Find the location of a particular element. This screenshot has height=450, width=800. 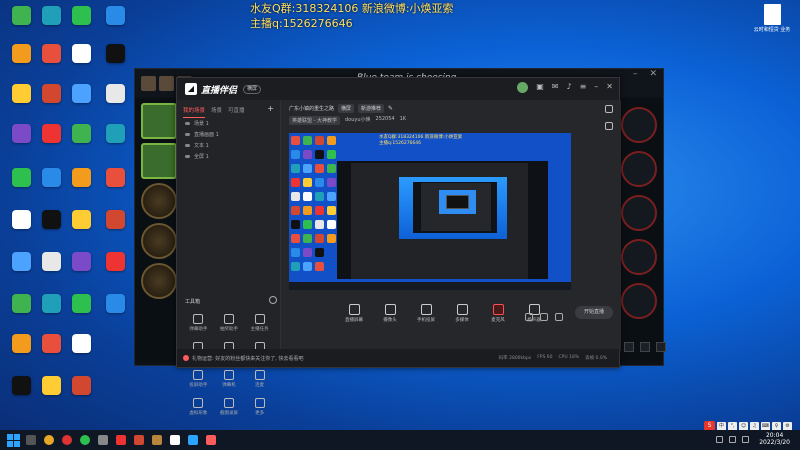

tab-my-scenes: 我的场景 is located at coordinates (194, 112).